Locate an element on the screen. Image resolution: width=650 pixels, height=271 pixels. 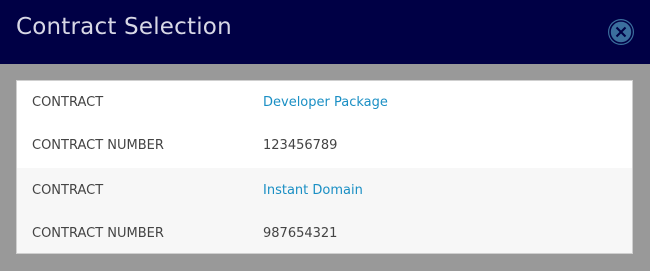
close-icon is located at coordinates (621, 32).